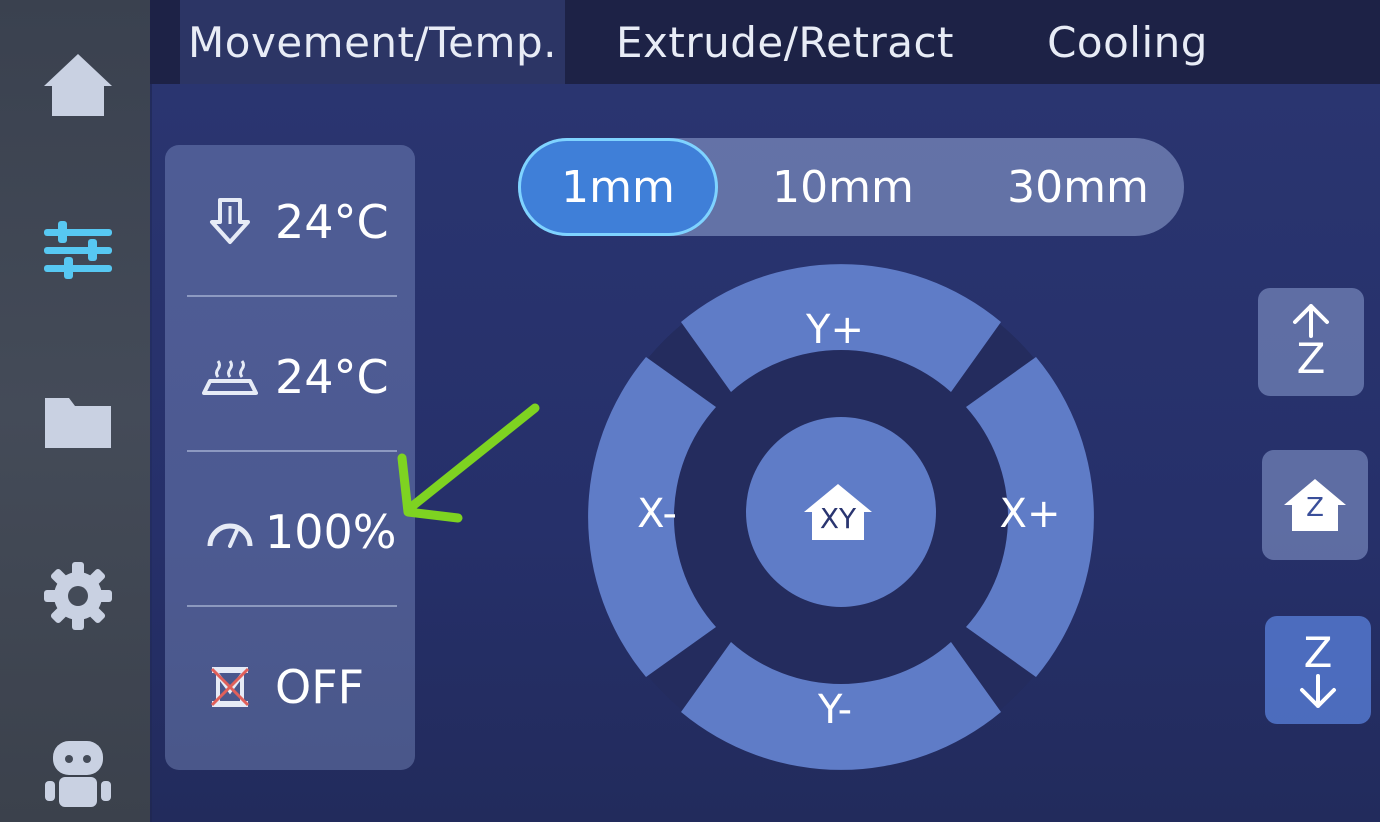 Image resolution: width=1380 pixels, height=822 pixels. Describe the element at coordinates (785, 42) in the screenshot. I see `tab-extrude-retract: Extrude/Retract` at that location.